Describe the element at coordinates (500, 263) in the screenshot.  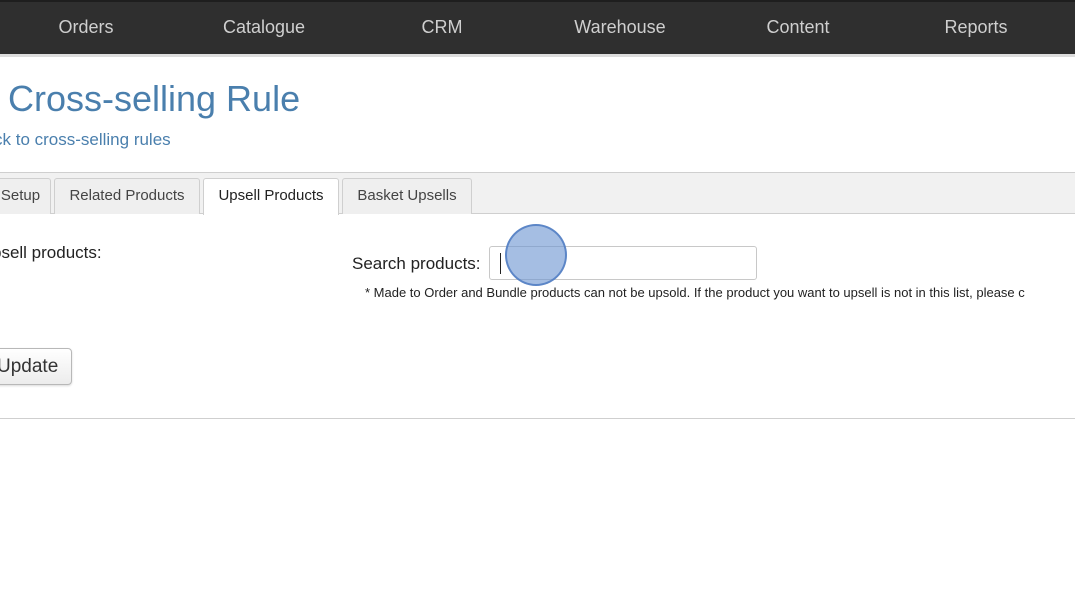
I see `text-cursor` at that location.